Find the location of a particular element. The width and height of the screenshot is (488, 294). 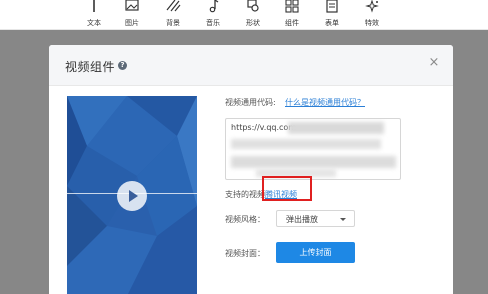

play-icon is located at coordinates (133, 196).